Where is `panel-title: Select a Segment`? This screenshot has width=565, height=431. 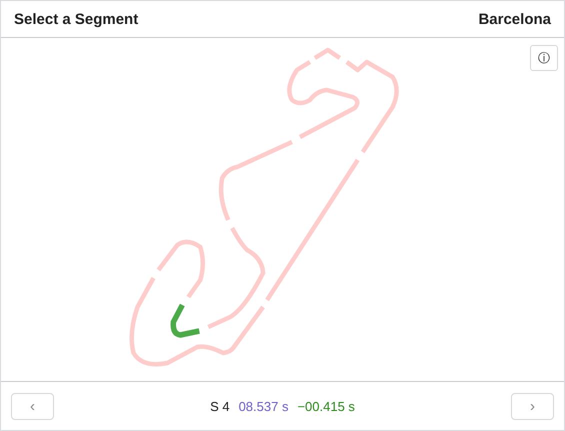 panel-title: Select a Segment is located at coordinates (76, 19).